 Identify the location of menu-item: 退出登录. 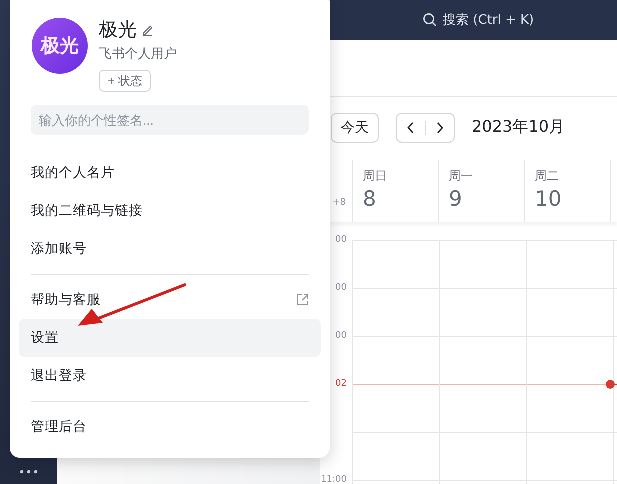
(170, 376).